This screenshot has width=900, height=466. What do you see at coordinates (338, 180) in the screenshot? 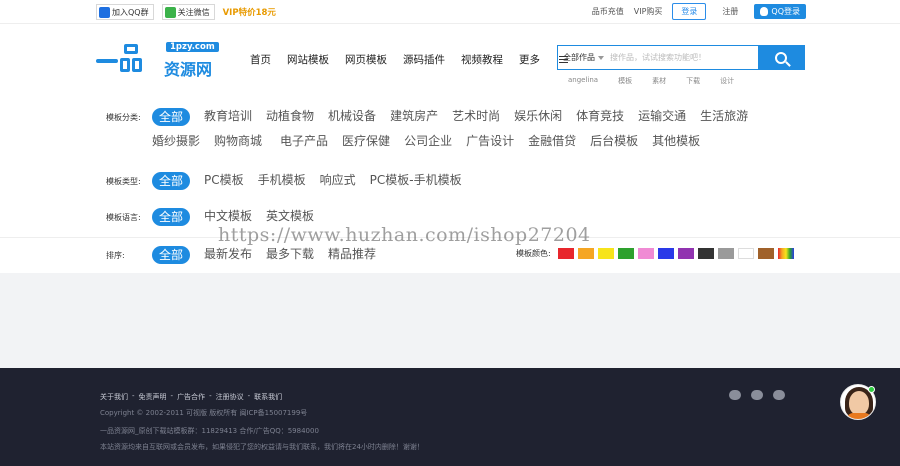
I see `filter-option: 响应式` at bounding box center [338, 180].